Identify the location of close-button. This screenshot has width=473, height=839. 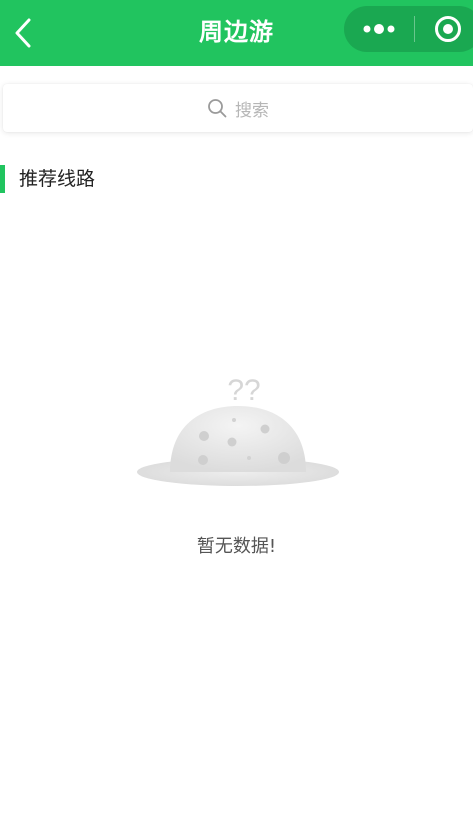
(444, 29).